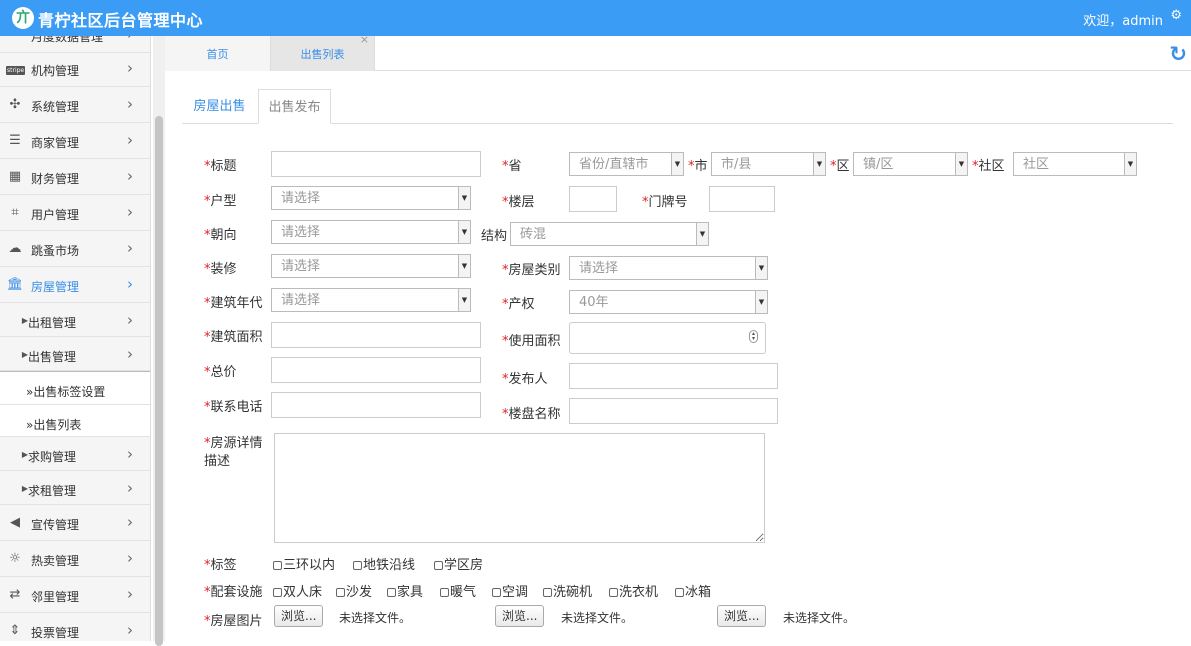 The height and width of the screenshot is (646, 1191). I want to click on facility-checkbox: 家具, so click(405, 590).